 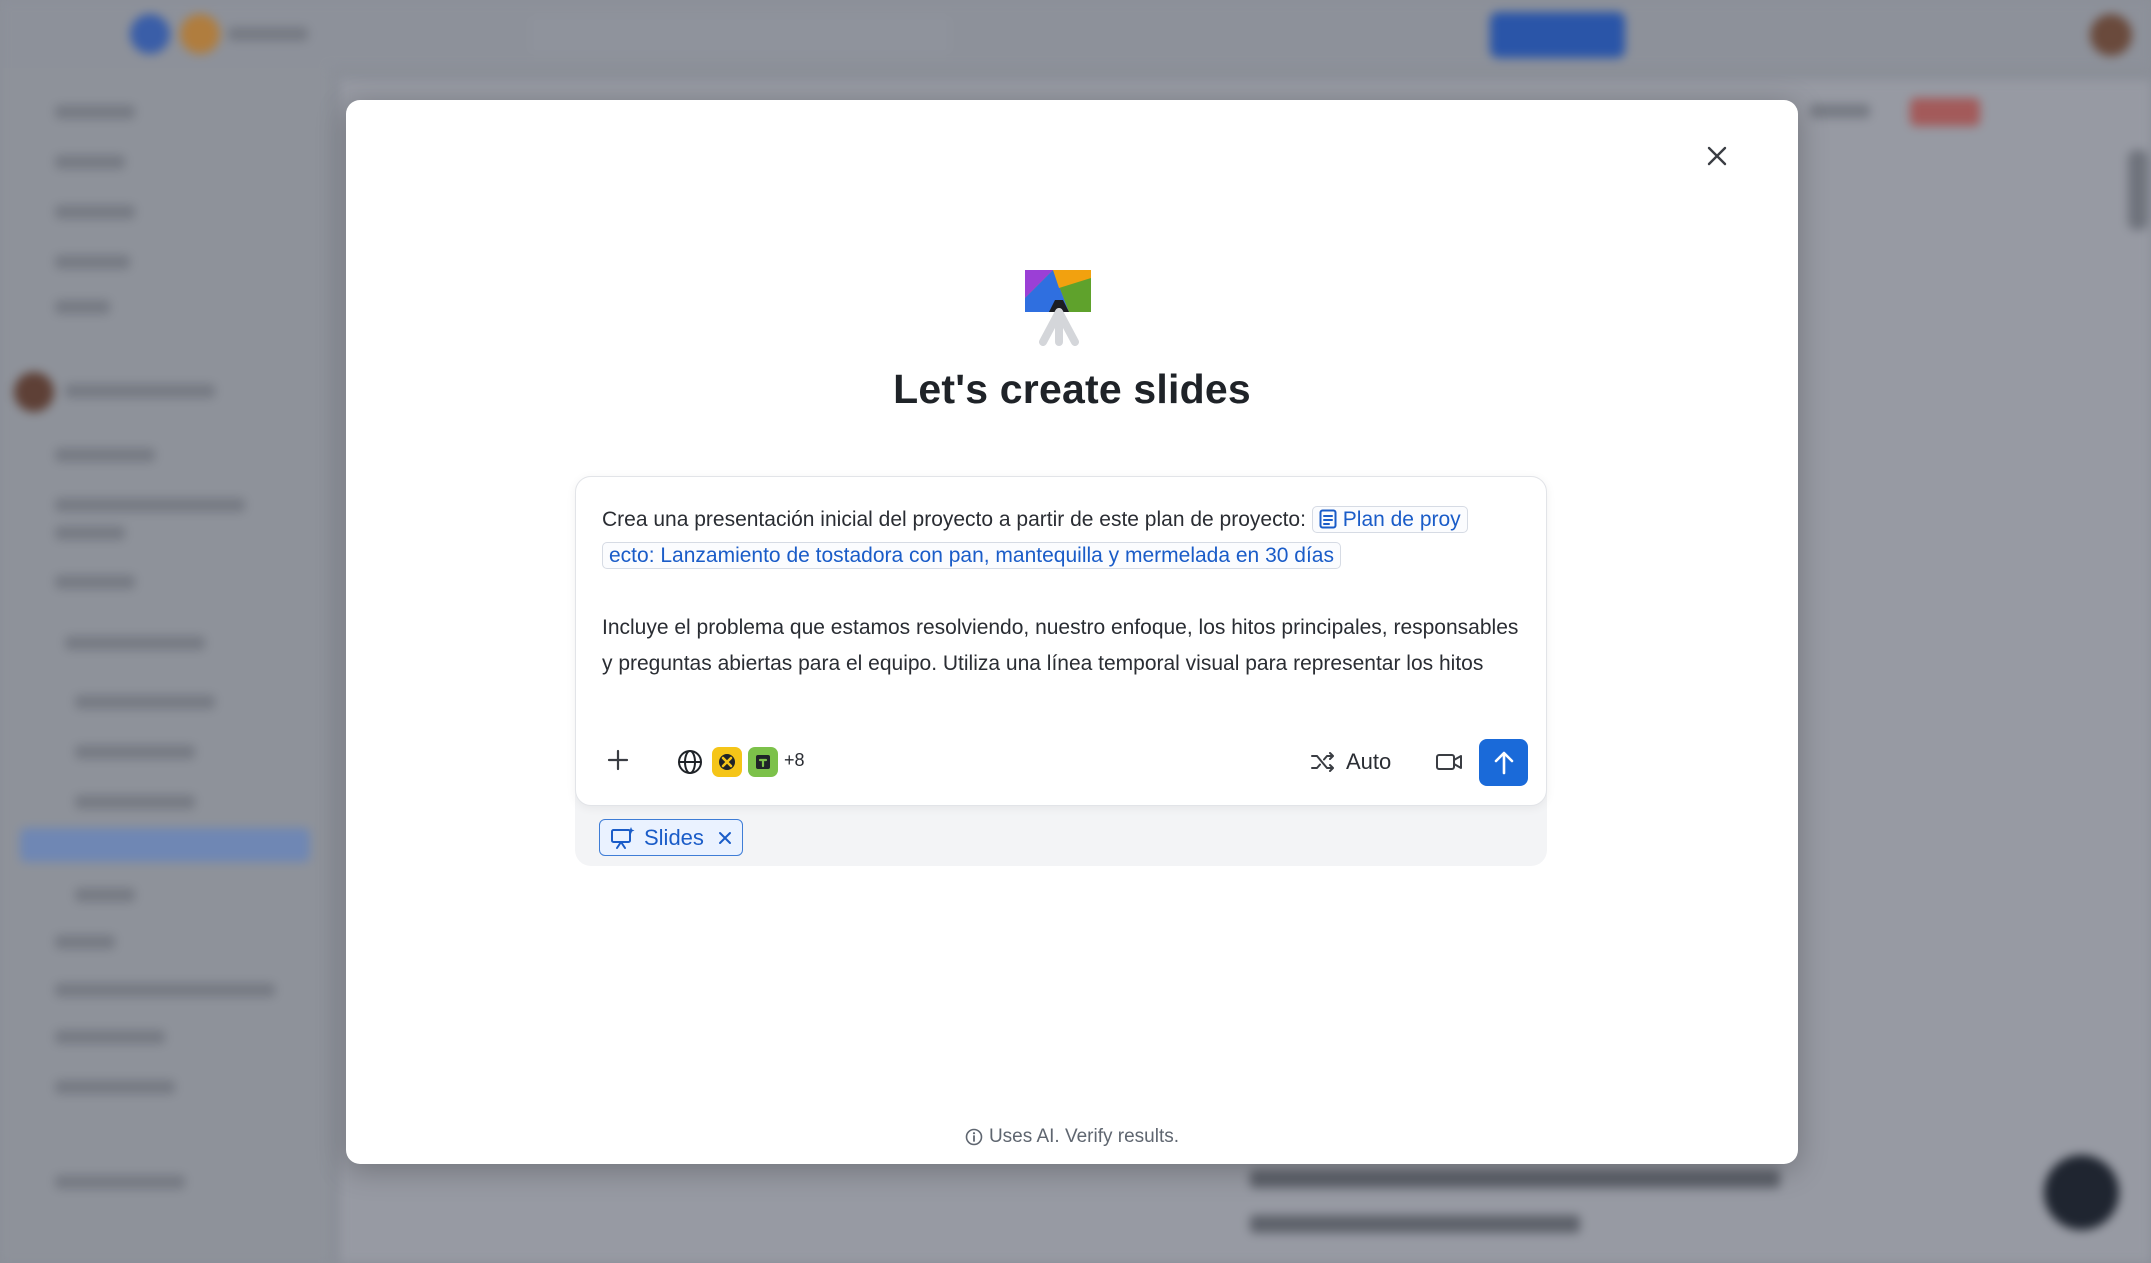 I want to click on slides-mode-chip: Slides, so click(x=671, y=837).